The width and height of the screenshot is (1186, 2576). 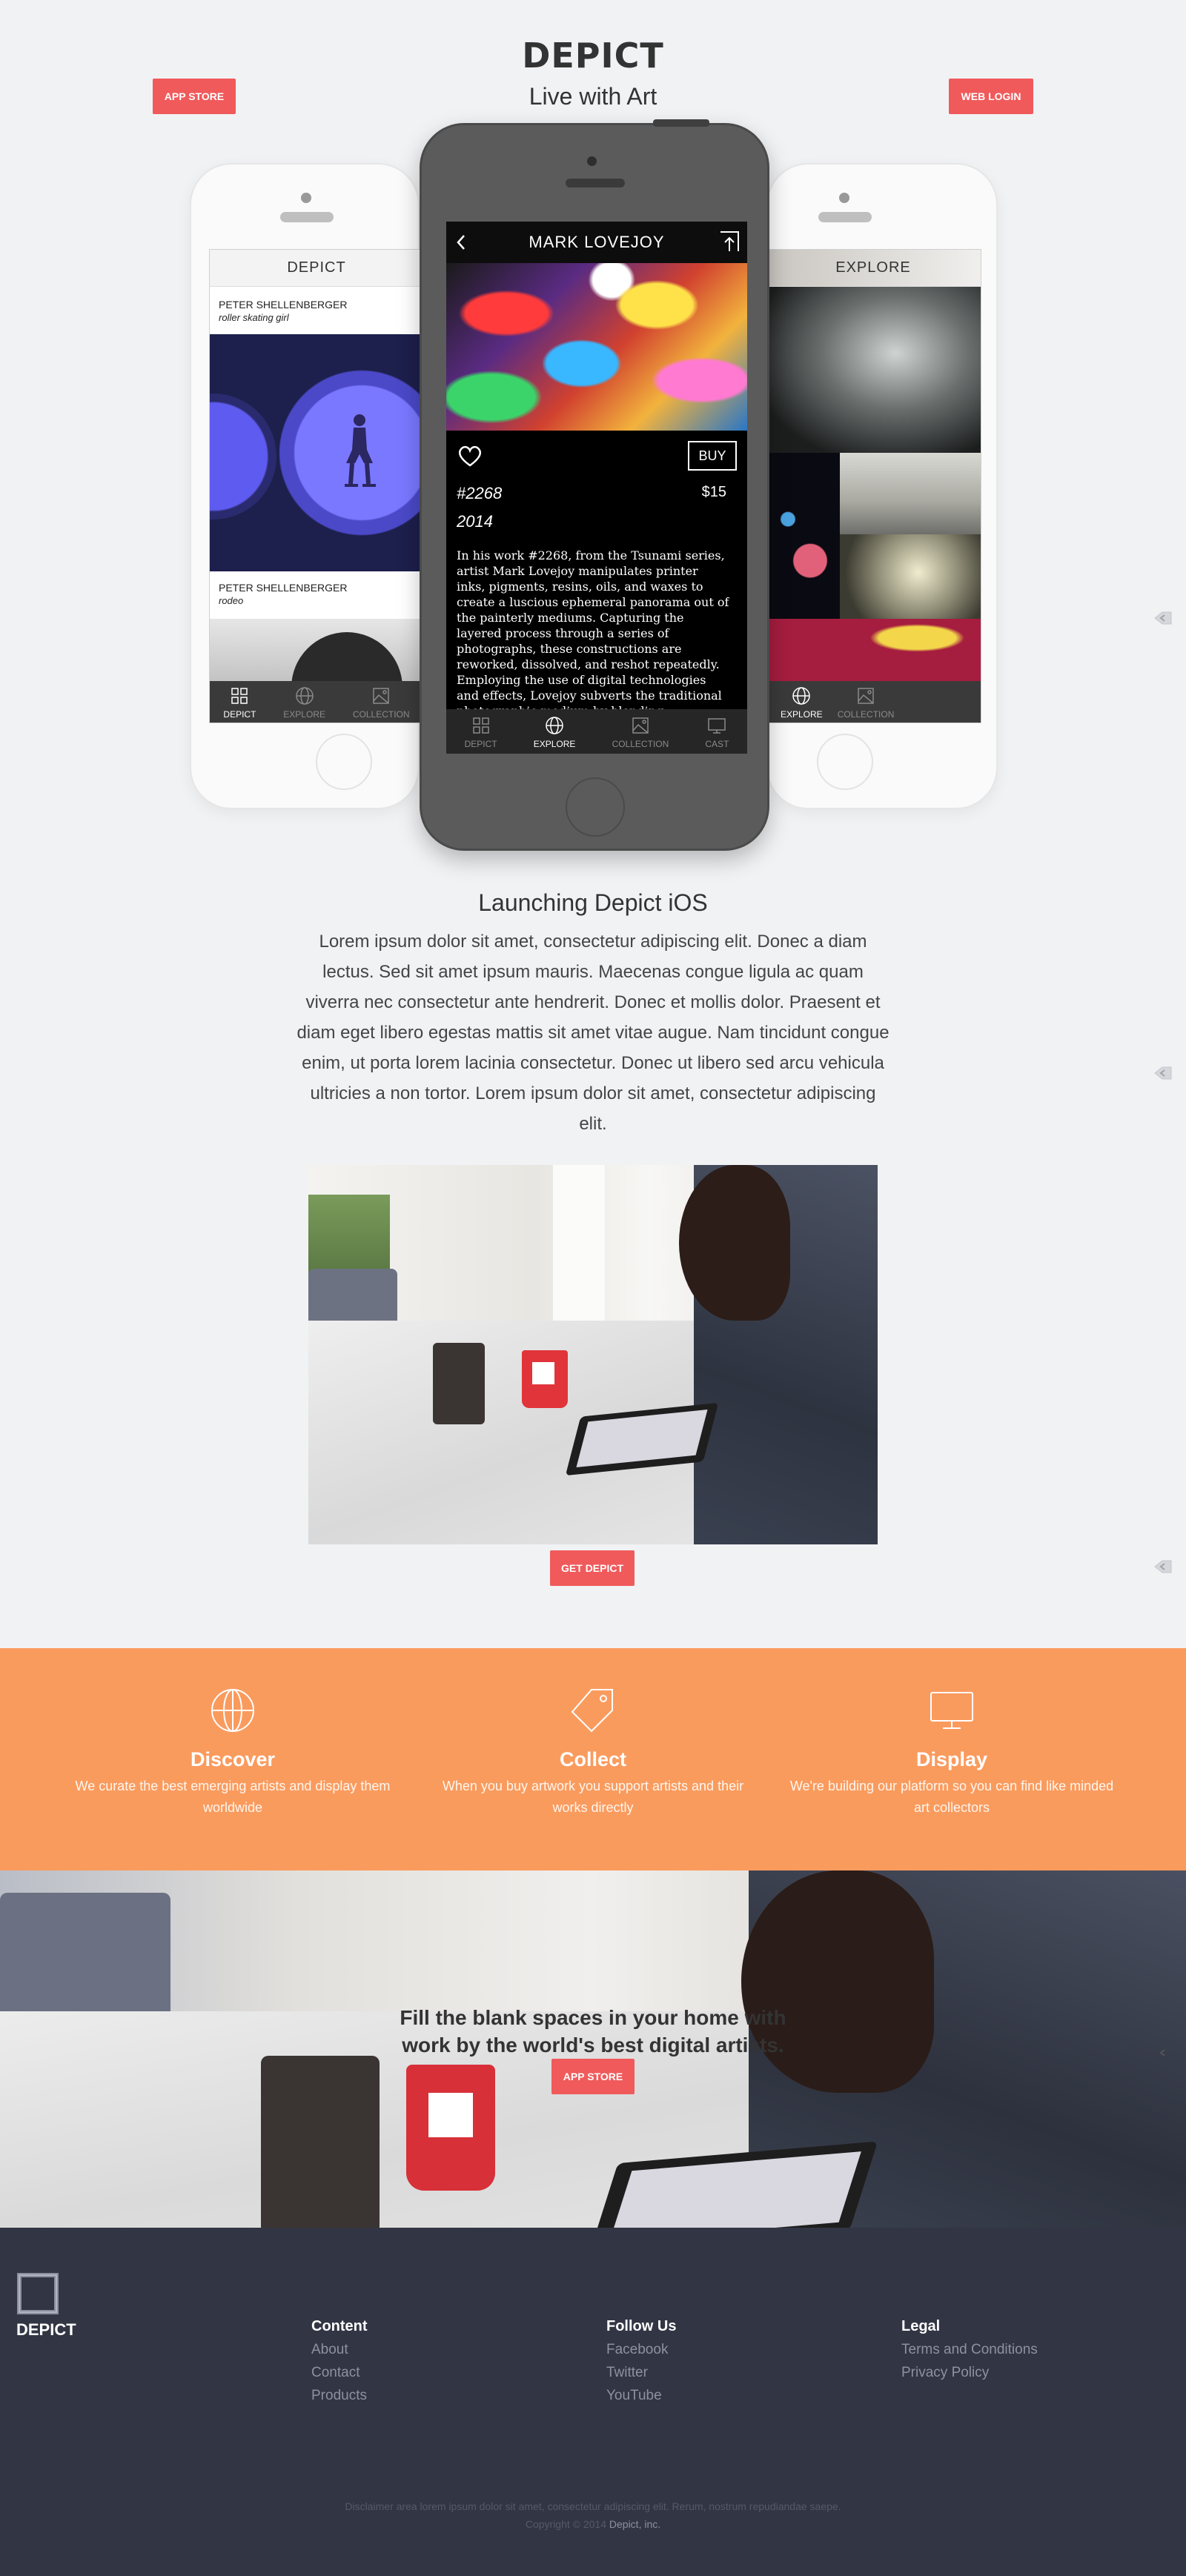 I want to click on right-phone: EXPLORE EXPLORE COLLECTION, so click(x=881, y=486).